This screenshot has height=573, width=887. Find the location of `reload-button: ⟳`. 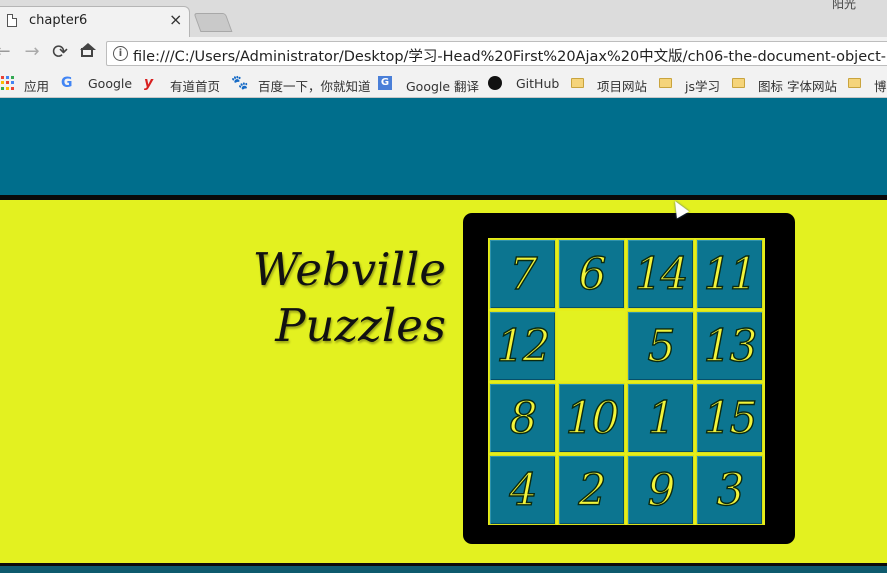

reload-button: ⟳ is located at coordinates (60, 52).